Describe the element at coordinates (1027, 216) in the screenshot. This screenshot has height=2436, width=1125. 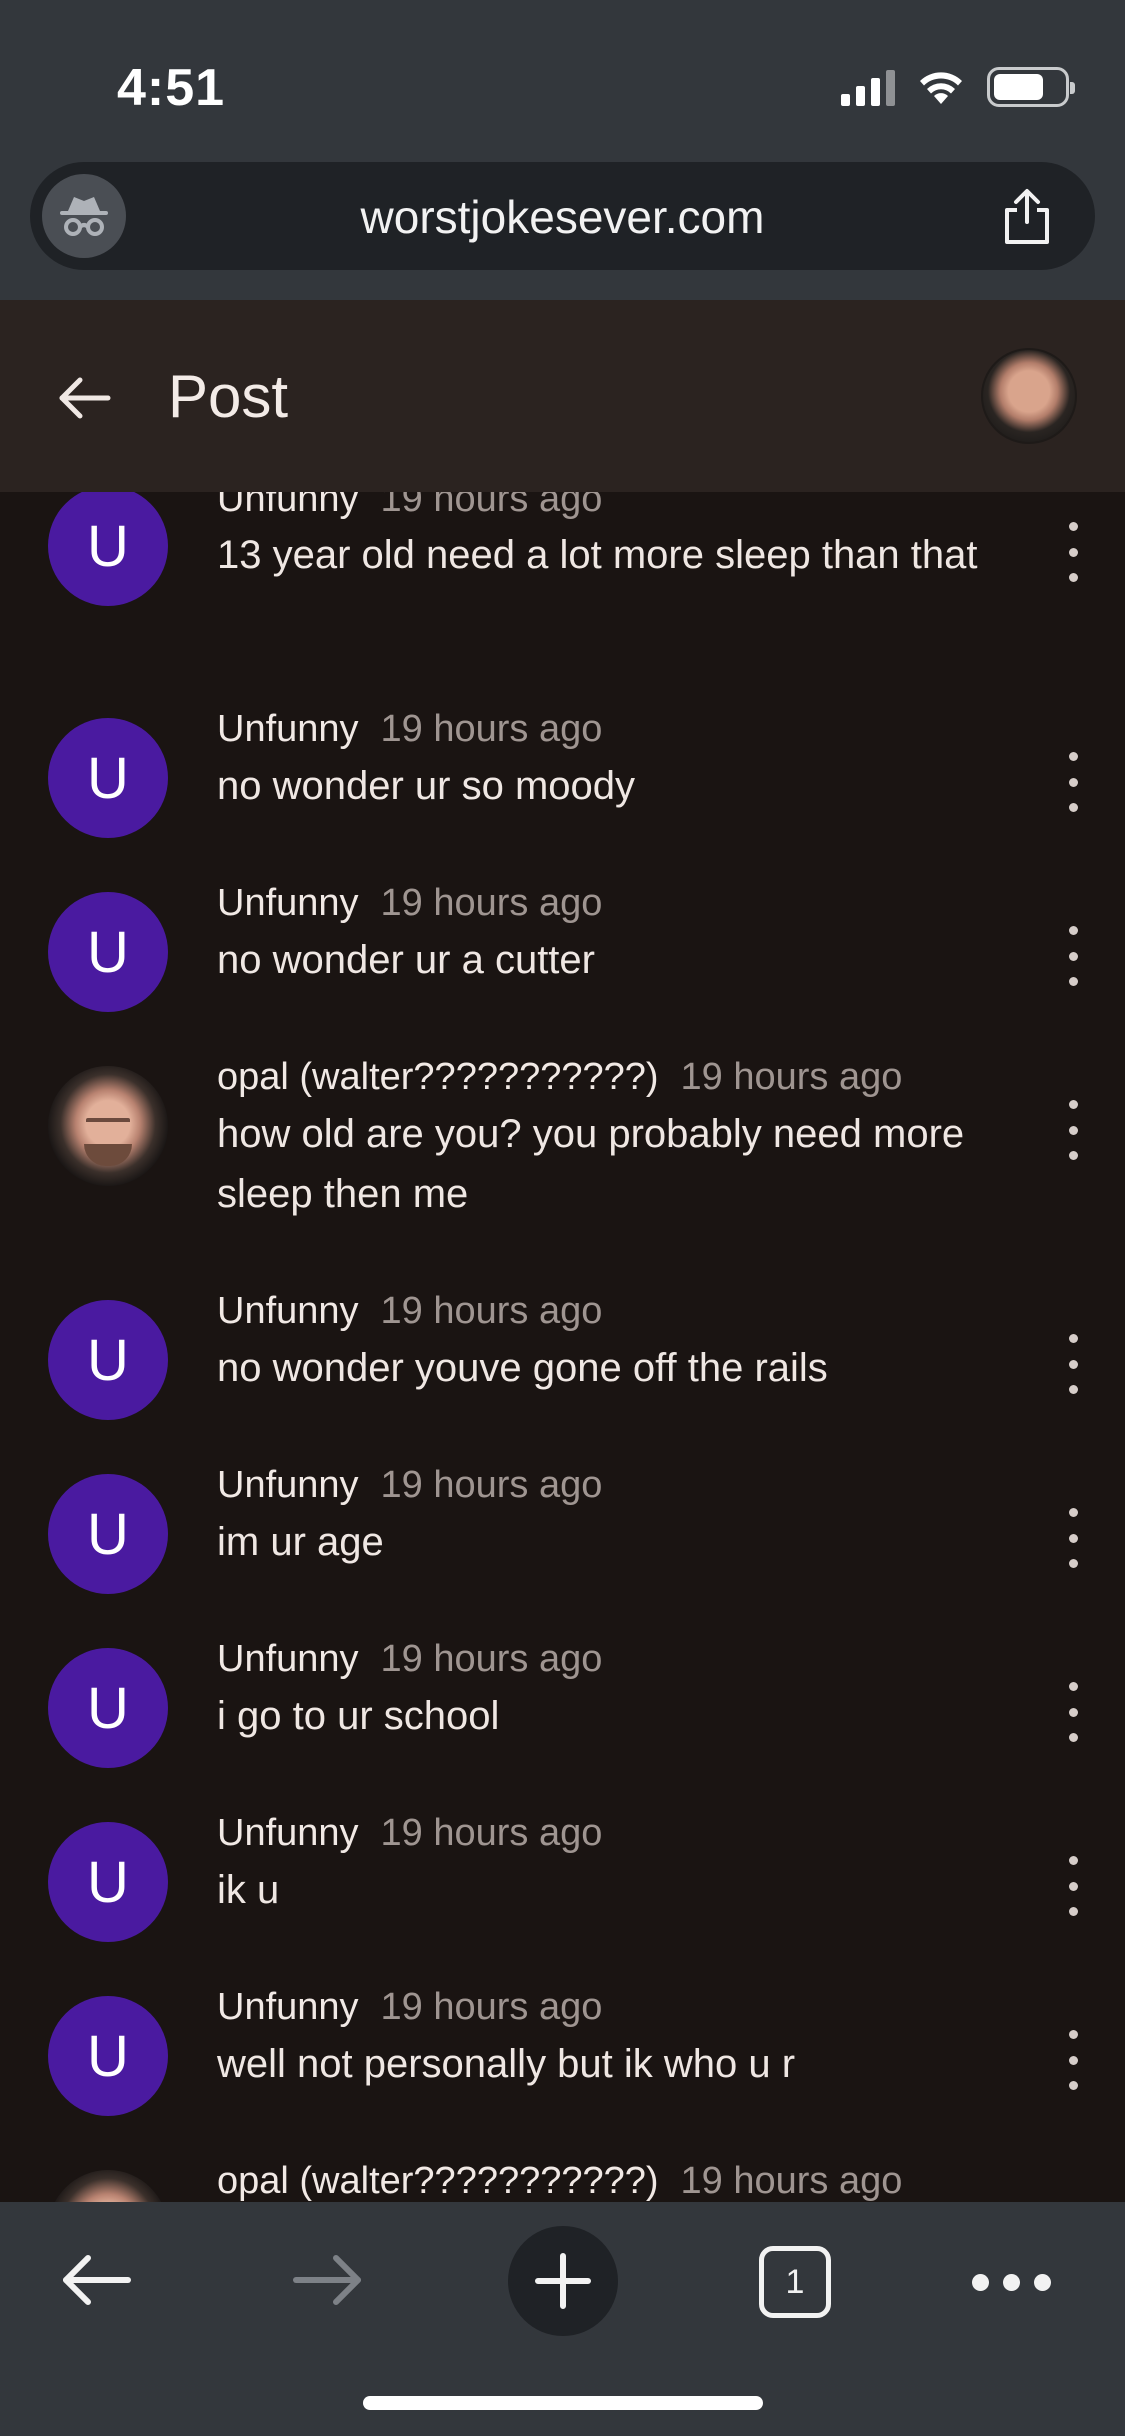
I see `share-icon` at that location.